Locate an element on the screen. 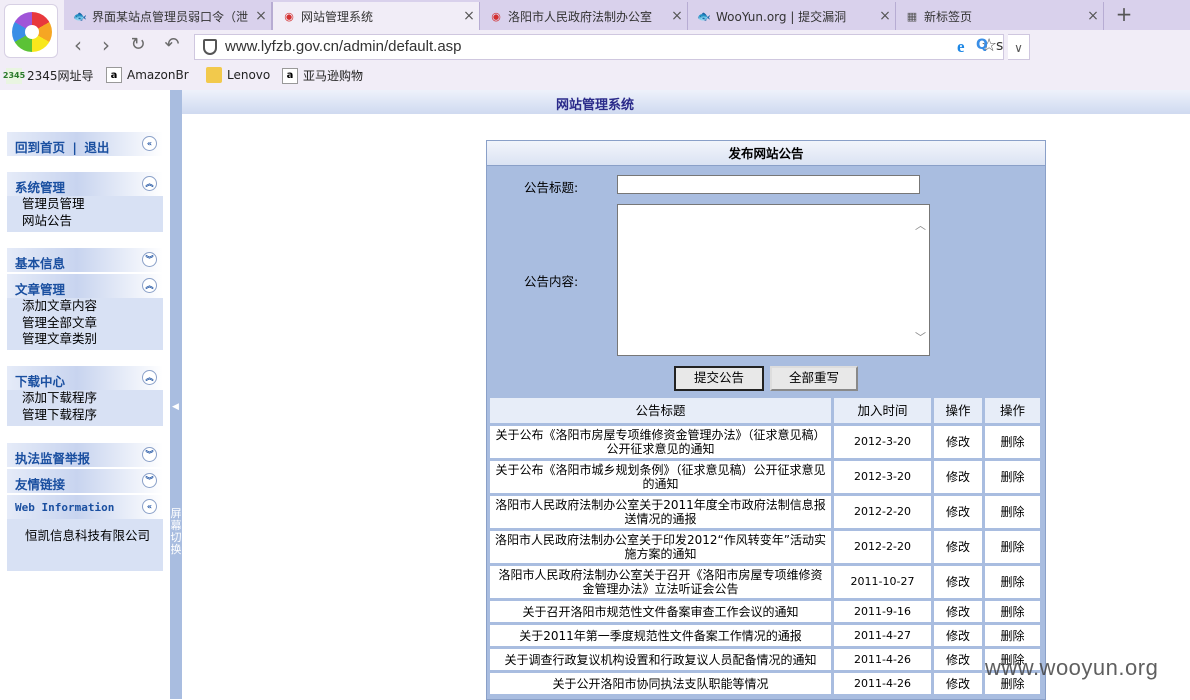  scroll-up-icon: ︿ is located at coordinates (920, 225).